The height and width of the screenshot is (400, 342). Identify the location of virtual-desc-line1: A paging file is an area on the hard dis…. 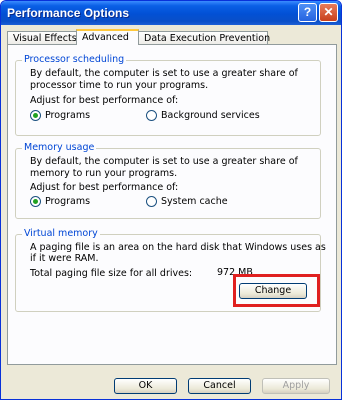
(178, 247).